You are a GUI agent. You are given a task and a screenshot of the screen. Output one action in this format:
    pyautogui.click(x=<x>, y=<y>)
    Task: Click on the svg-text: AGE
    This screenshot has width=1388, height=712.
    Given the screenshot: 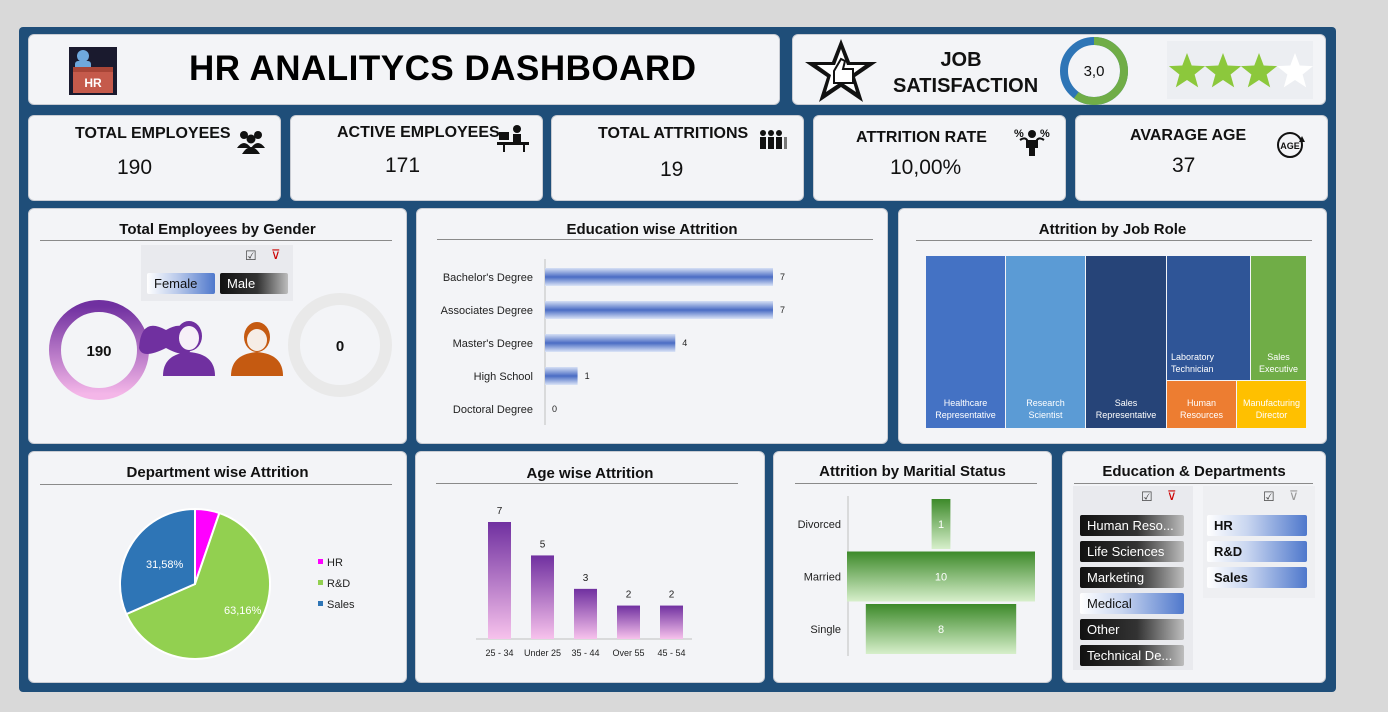 What is the action you would take?
    pyautogui.click(x=1290, y=146)
    